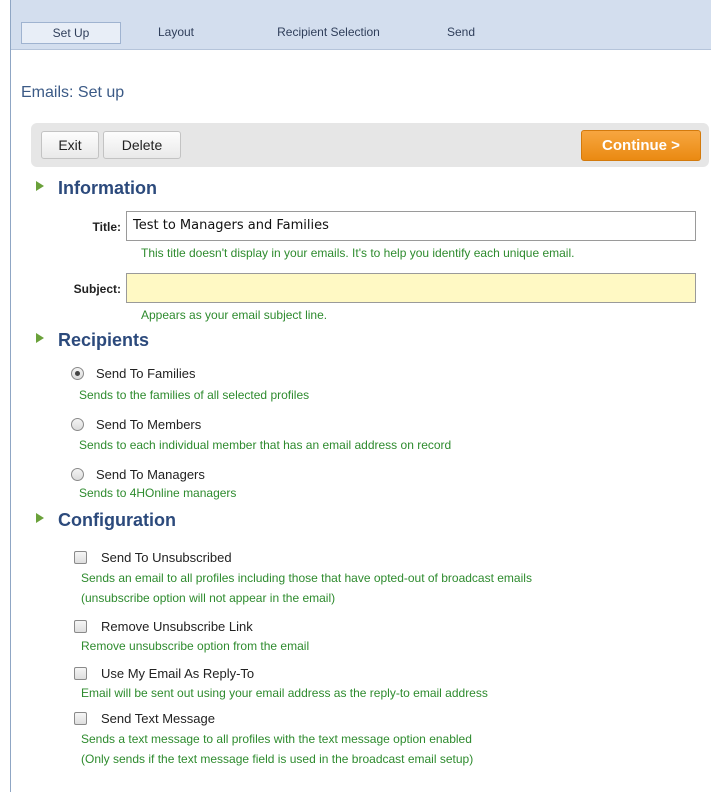 This screenshot has width=711, height=792. Describe the element at coordinates (146, 373) in the screenshot. I see `send-to-families-label: Send To Families` at that location.